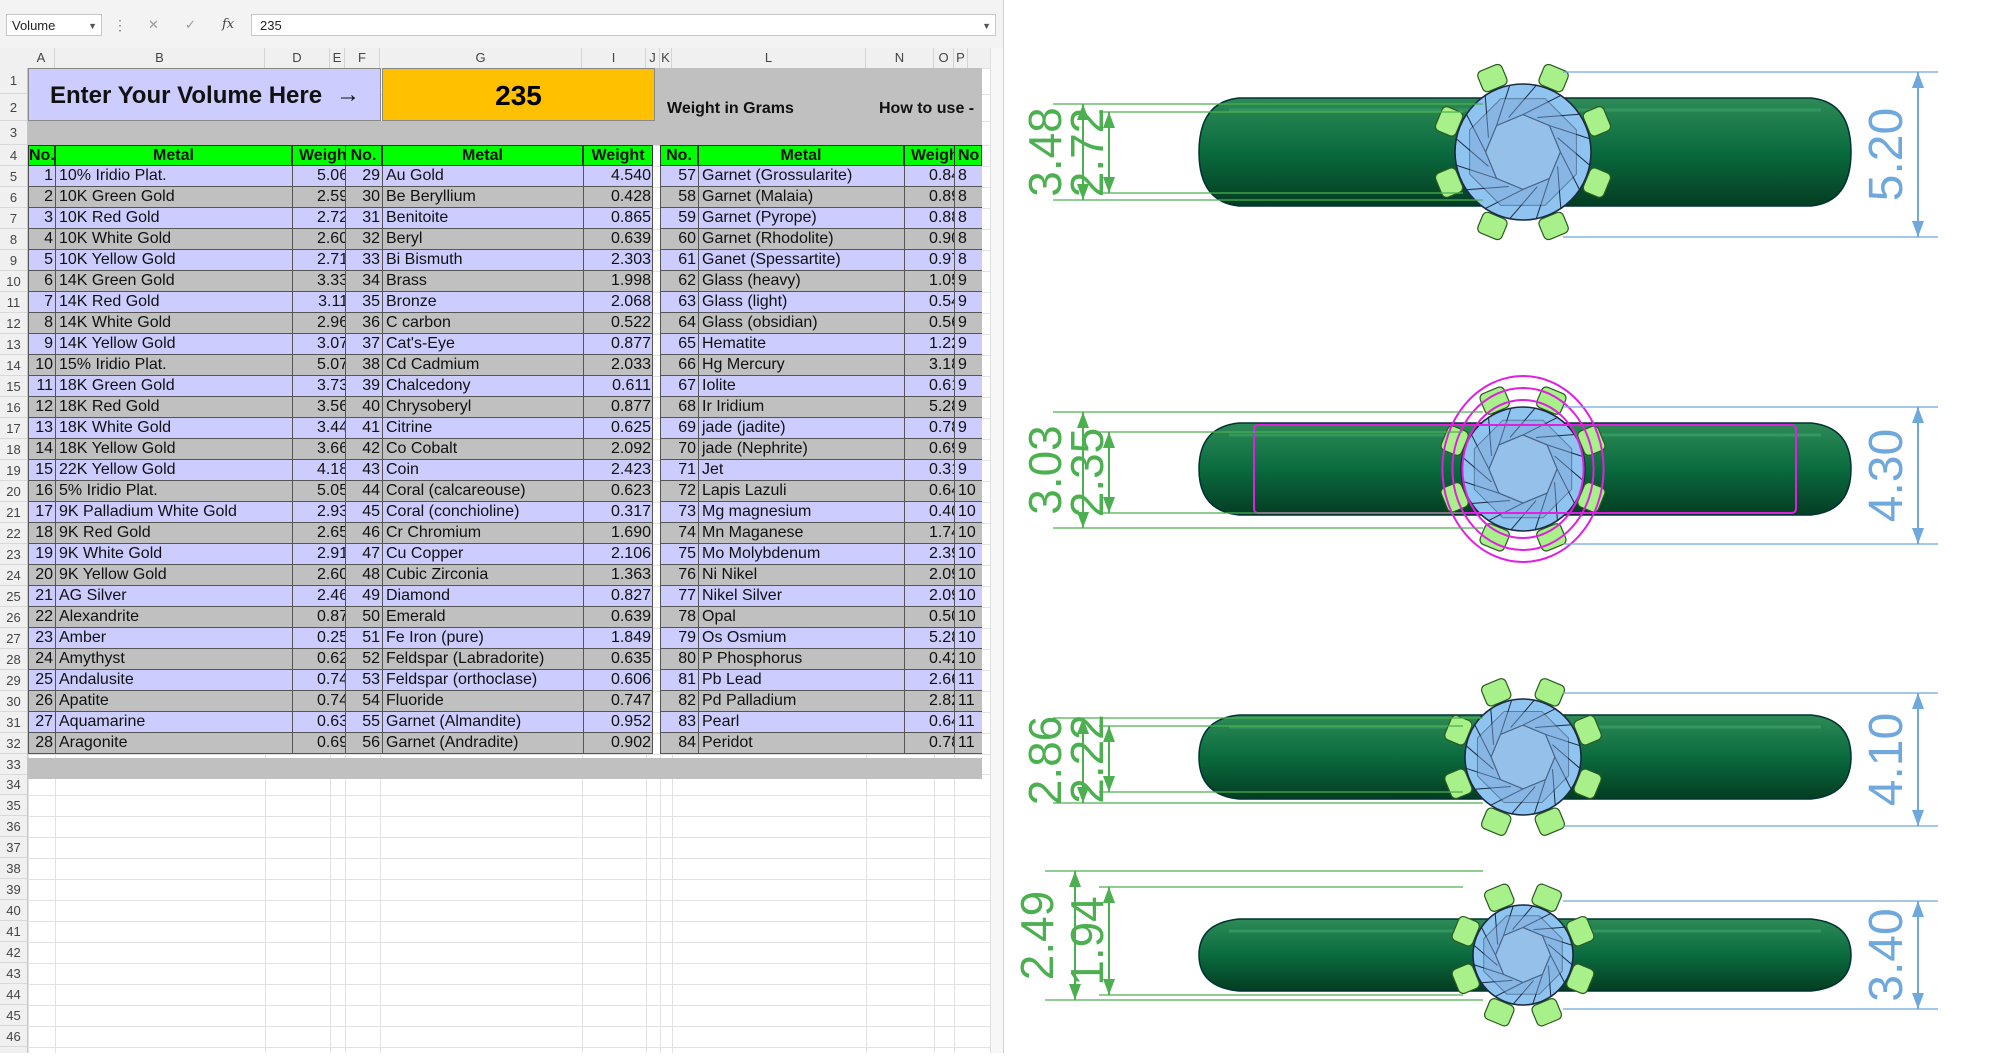 This screenshot has height=1058, width=2008. What do you see at coordinates (815, 743) in the screenshot?
I see `table-row: 84 Peridot 0.785` at bounding box center [815, 743].